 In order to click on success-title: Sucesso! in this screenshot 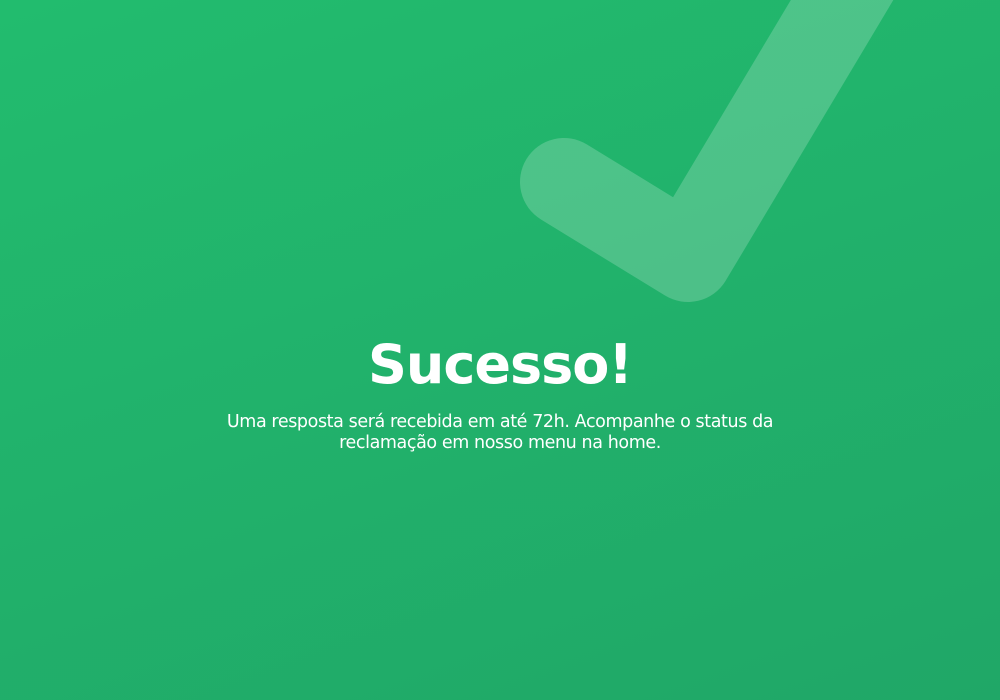, I will do `click(500, 364)`.